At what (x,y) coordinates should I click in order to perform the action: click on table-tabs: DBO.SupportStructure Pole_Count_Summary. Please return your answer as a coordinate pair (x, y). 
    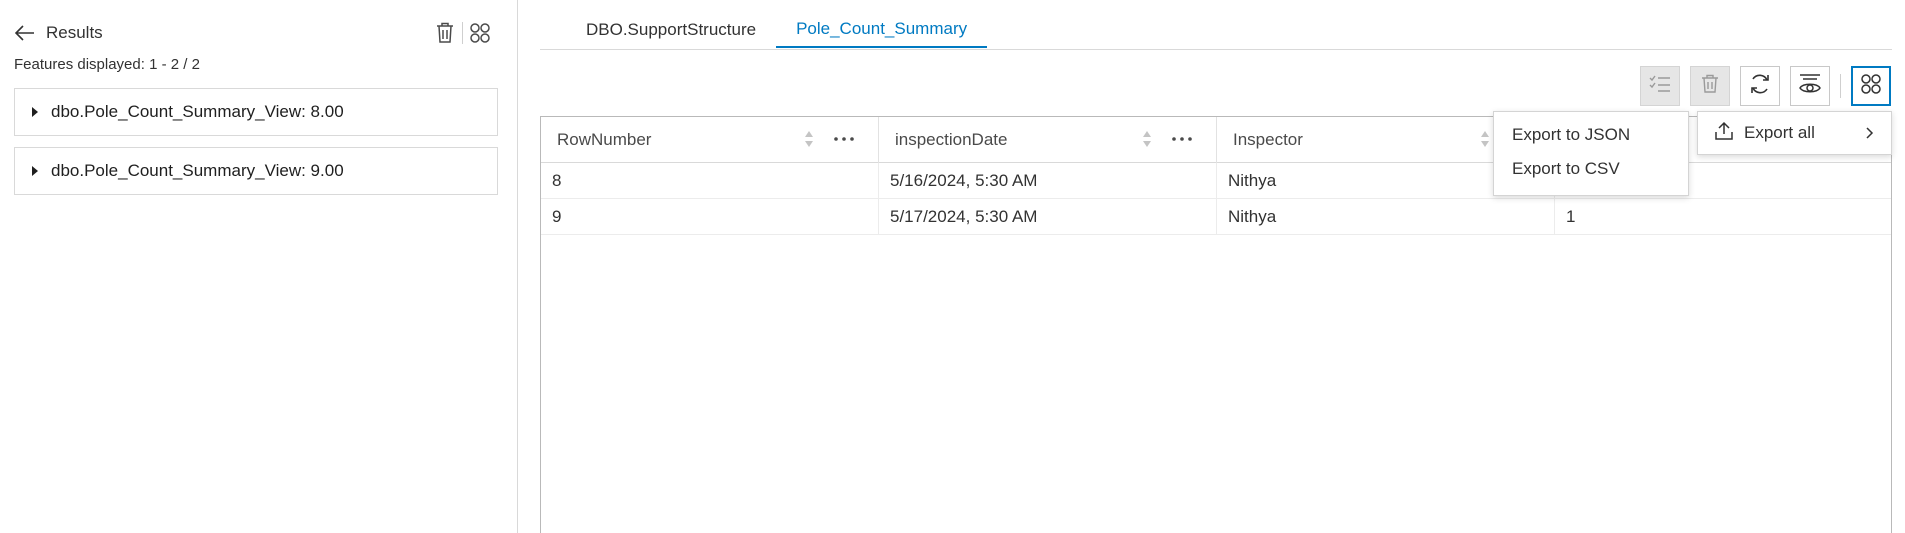
    Looking at the image, I should click on (777, 30).